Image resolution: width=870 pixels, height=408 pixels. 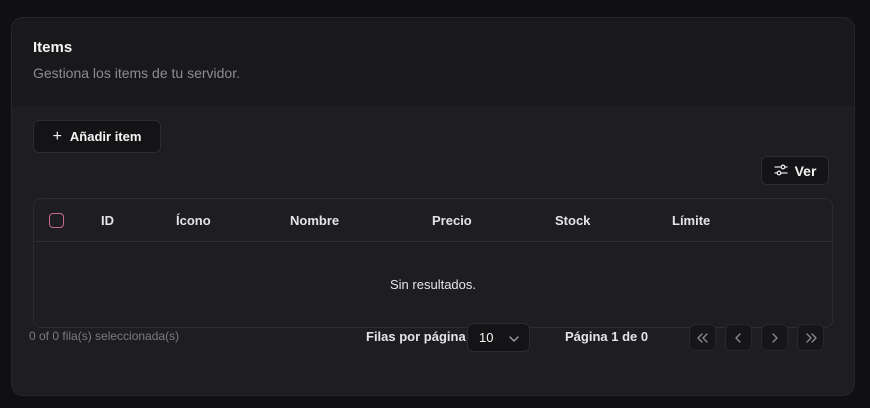 I want to click on chevron-right-icon, so click(x=774, y=337).